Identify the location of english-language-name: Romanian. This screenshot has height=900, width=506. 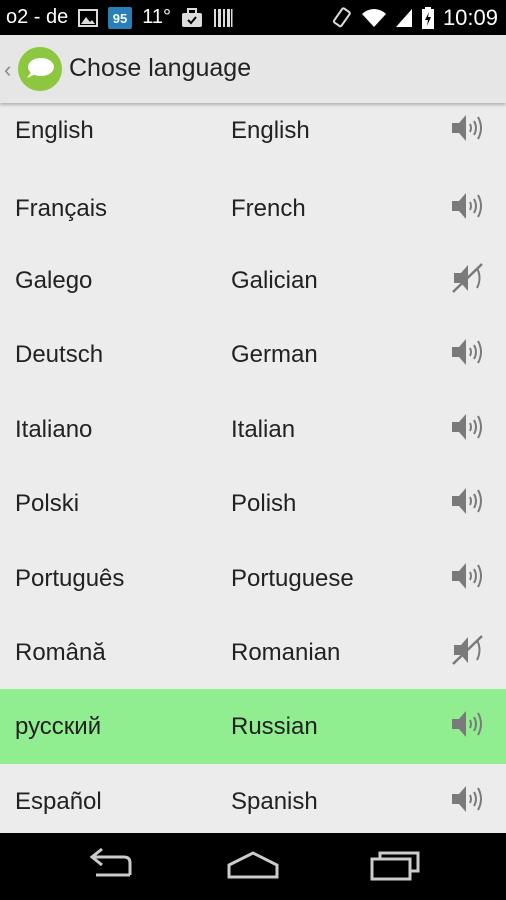
(286, 652).